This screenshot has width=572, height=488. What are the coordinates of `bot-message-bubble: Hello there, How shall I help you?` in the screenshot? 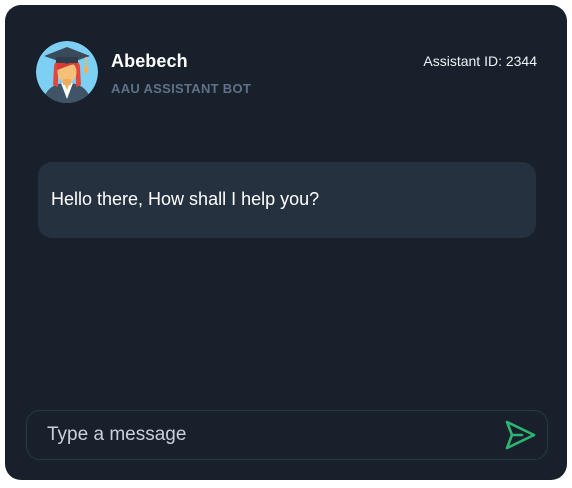 It's located at (287, 200).